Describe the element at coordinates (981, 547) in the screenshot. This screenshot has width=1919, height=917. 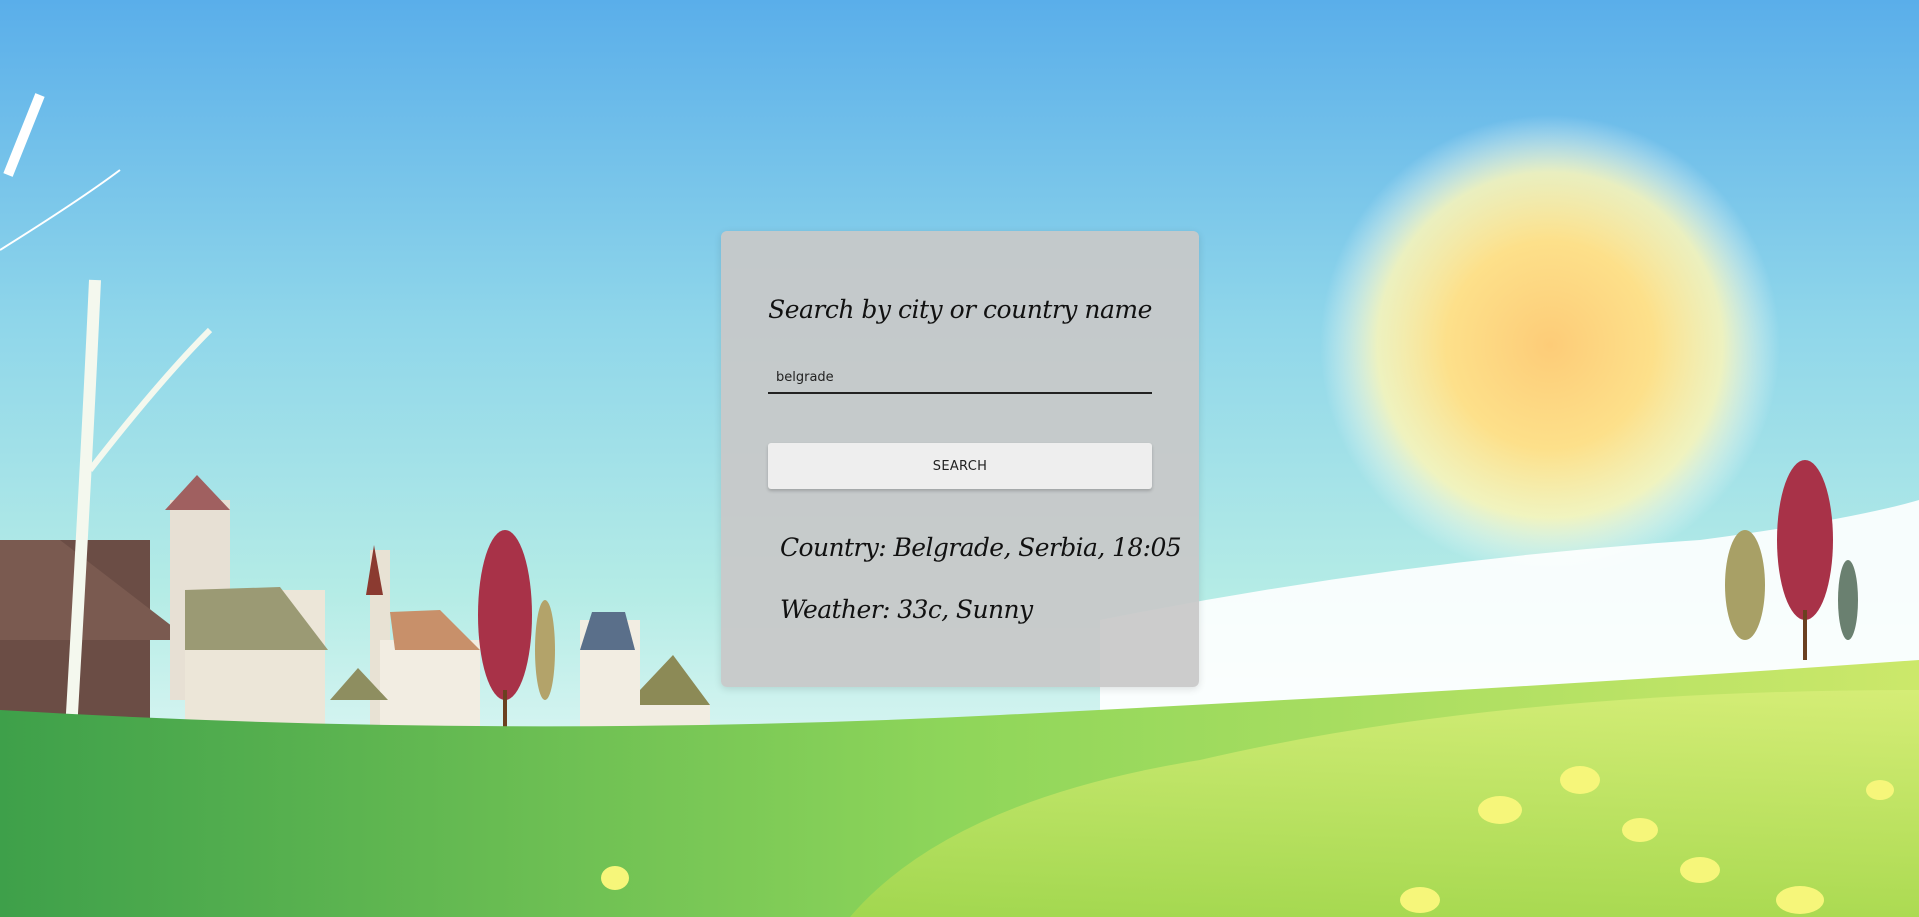
I see `country-result: Country: Belgrade, Serbia, 18:05` at that location.